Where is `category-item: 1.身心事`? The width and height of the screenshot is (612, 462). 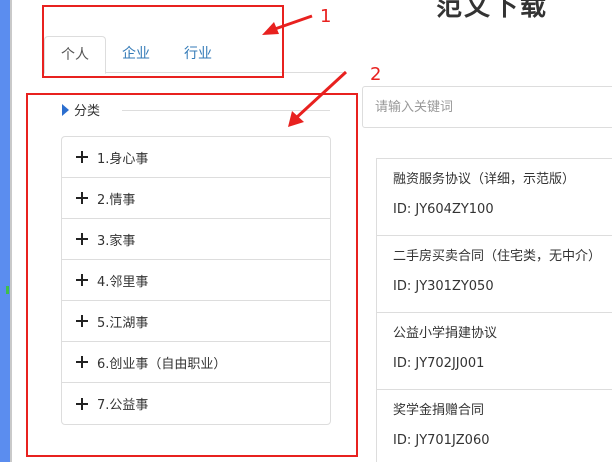
category-item: 1.身心事 is located at coordinates (196, 157).